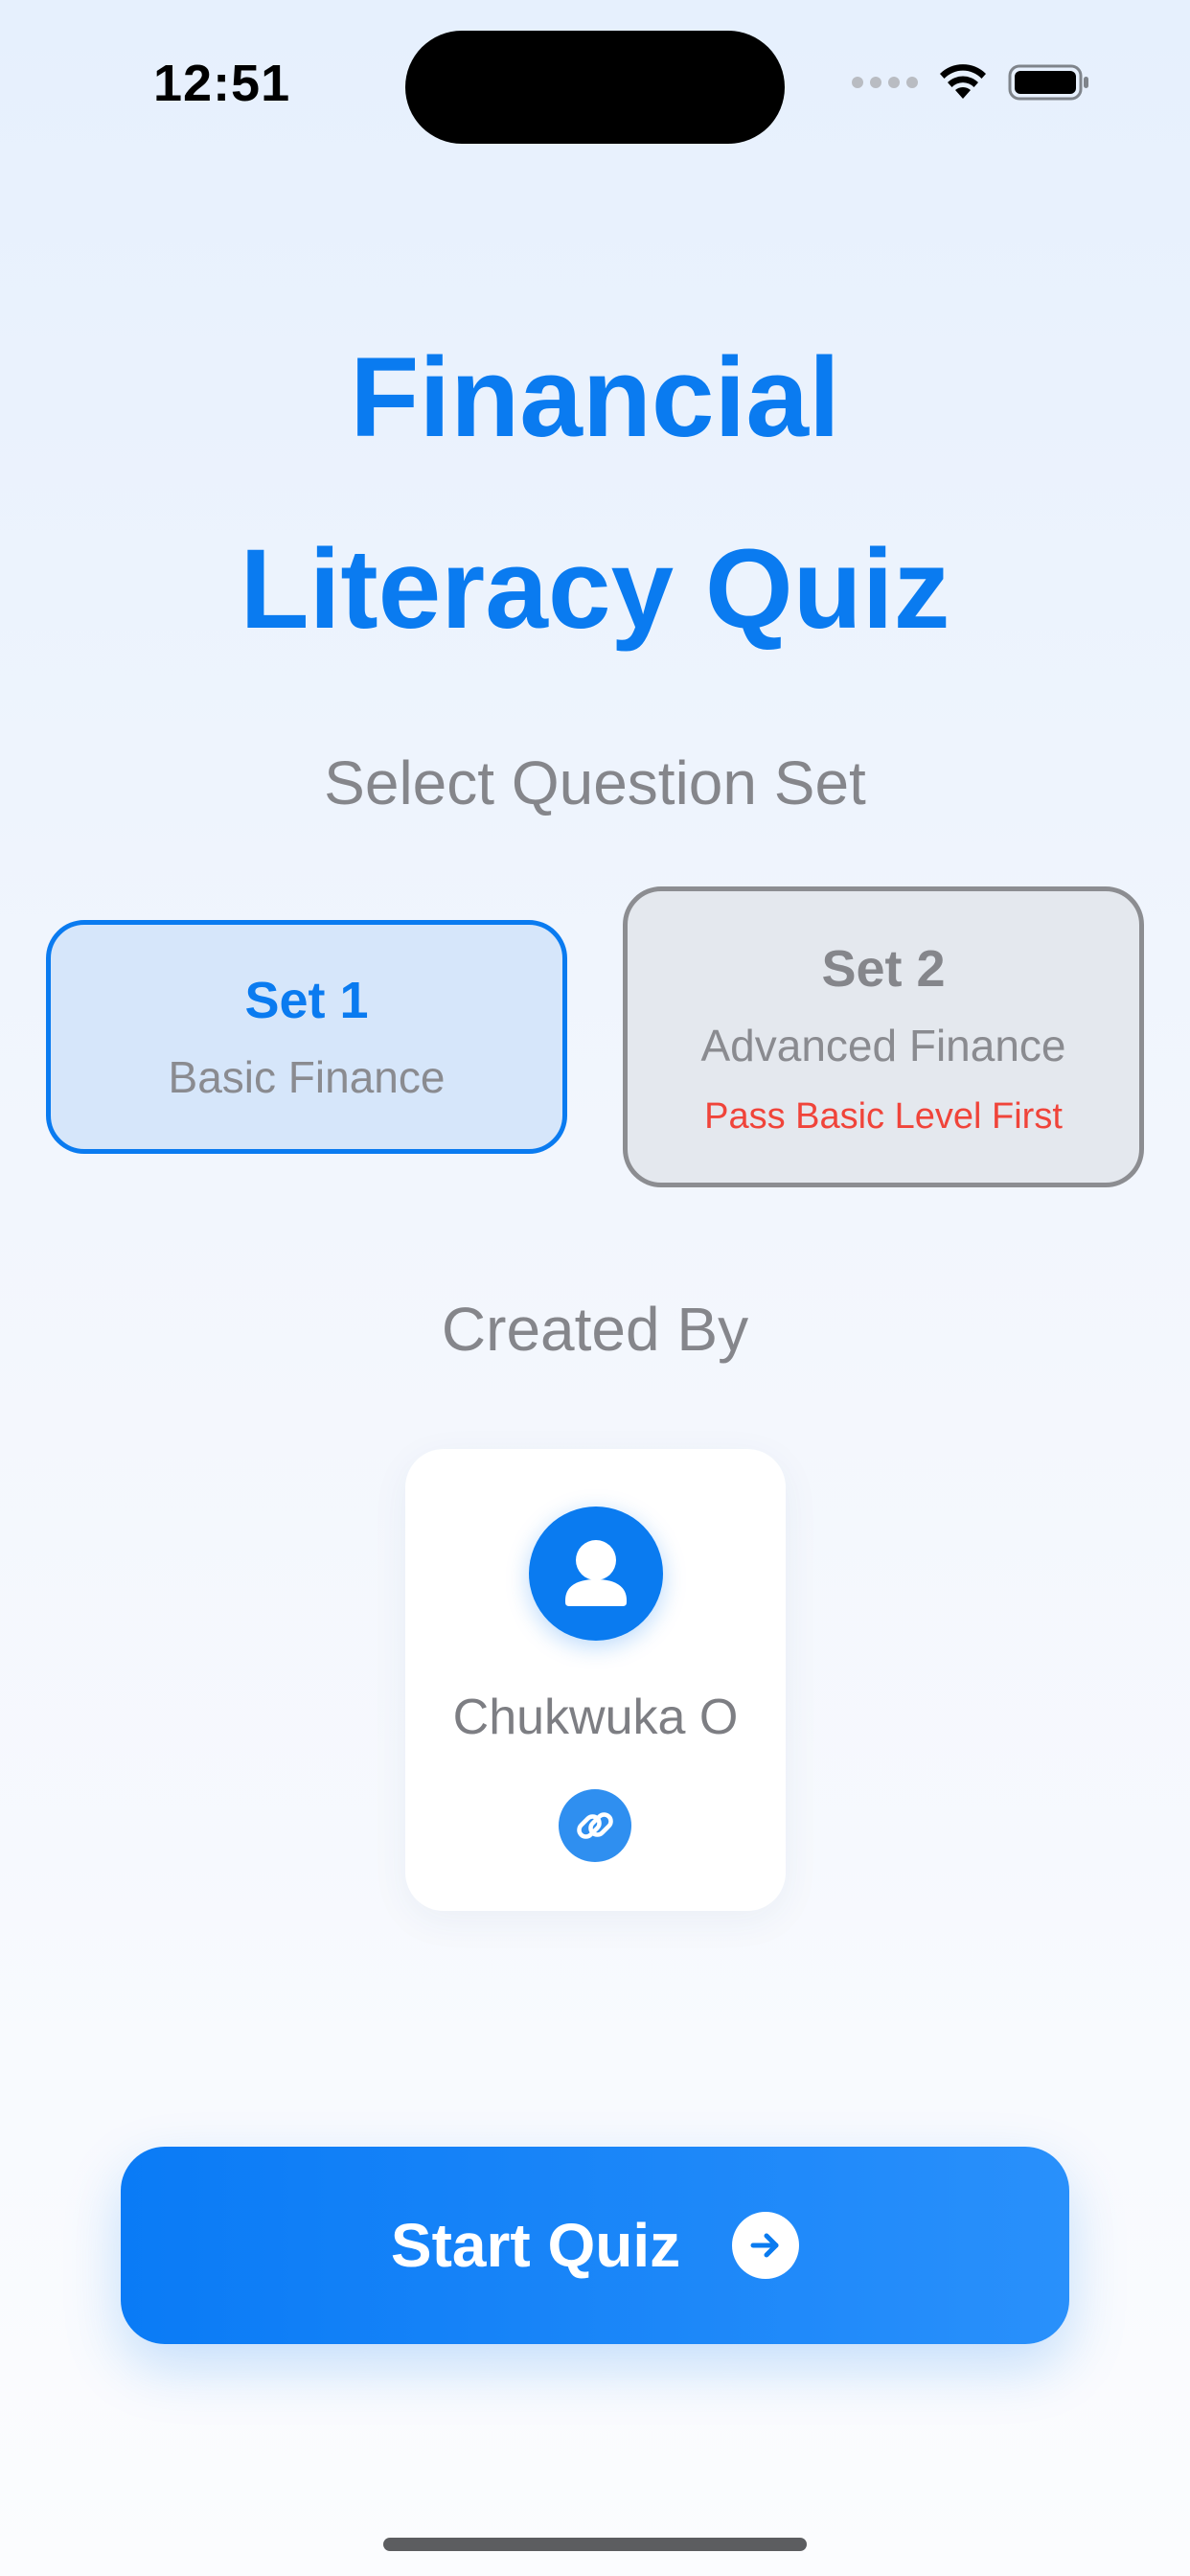 This screenshot has height=2576, width=1190. Describe the element at coordinates (883, 1045) in the screenshot. I see `set-2-description: Advanced Finance` at that location.